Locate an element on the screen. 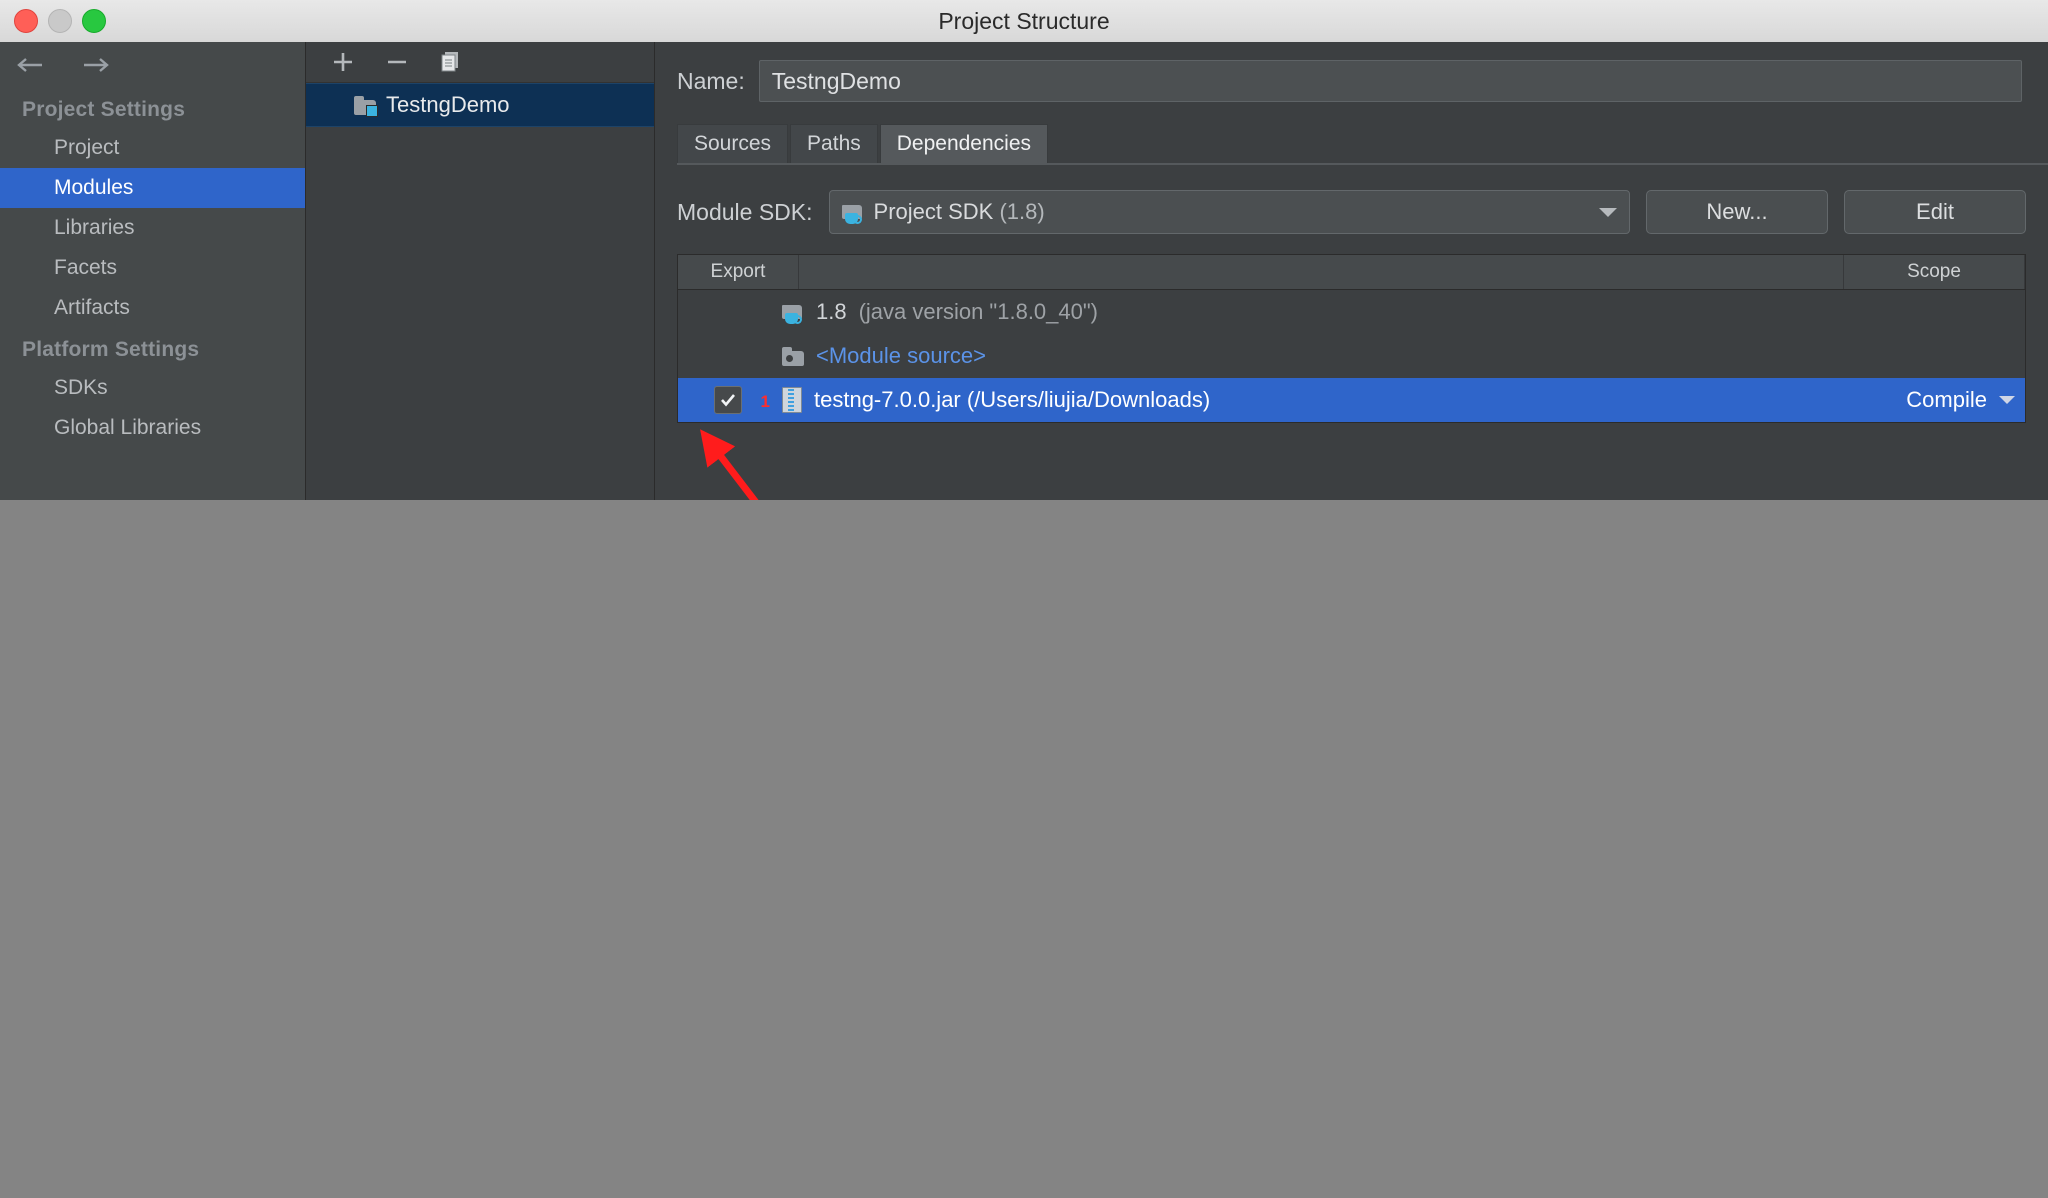 Image resolution: width=2048 pixels, height=1198 pixels. sidebar-group-platform-settings: Platform Settings is located at coordinates (111, 349).